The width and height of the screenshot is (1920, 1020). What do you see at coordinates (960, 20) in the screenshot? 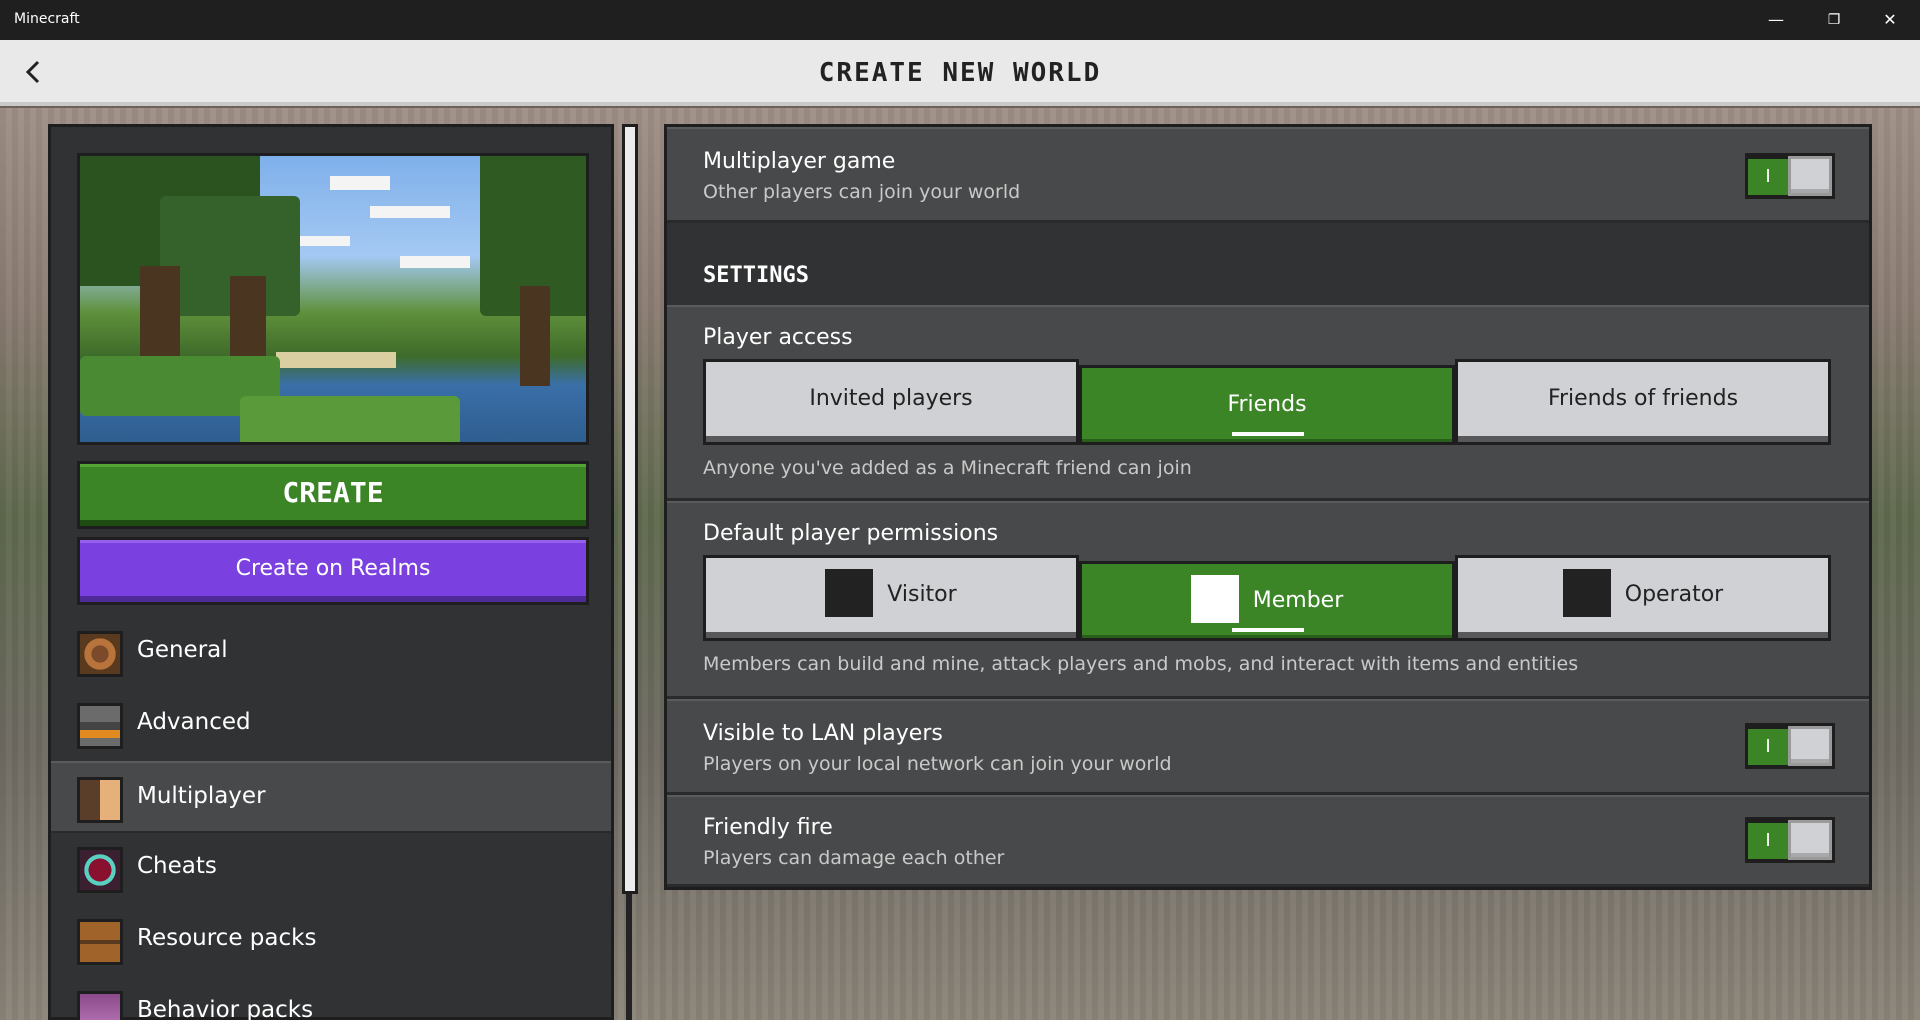
I see `window-titlebar: Minecraft — ❐ ✕` at bounding box center [960, 20].